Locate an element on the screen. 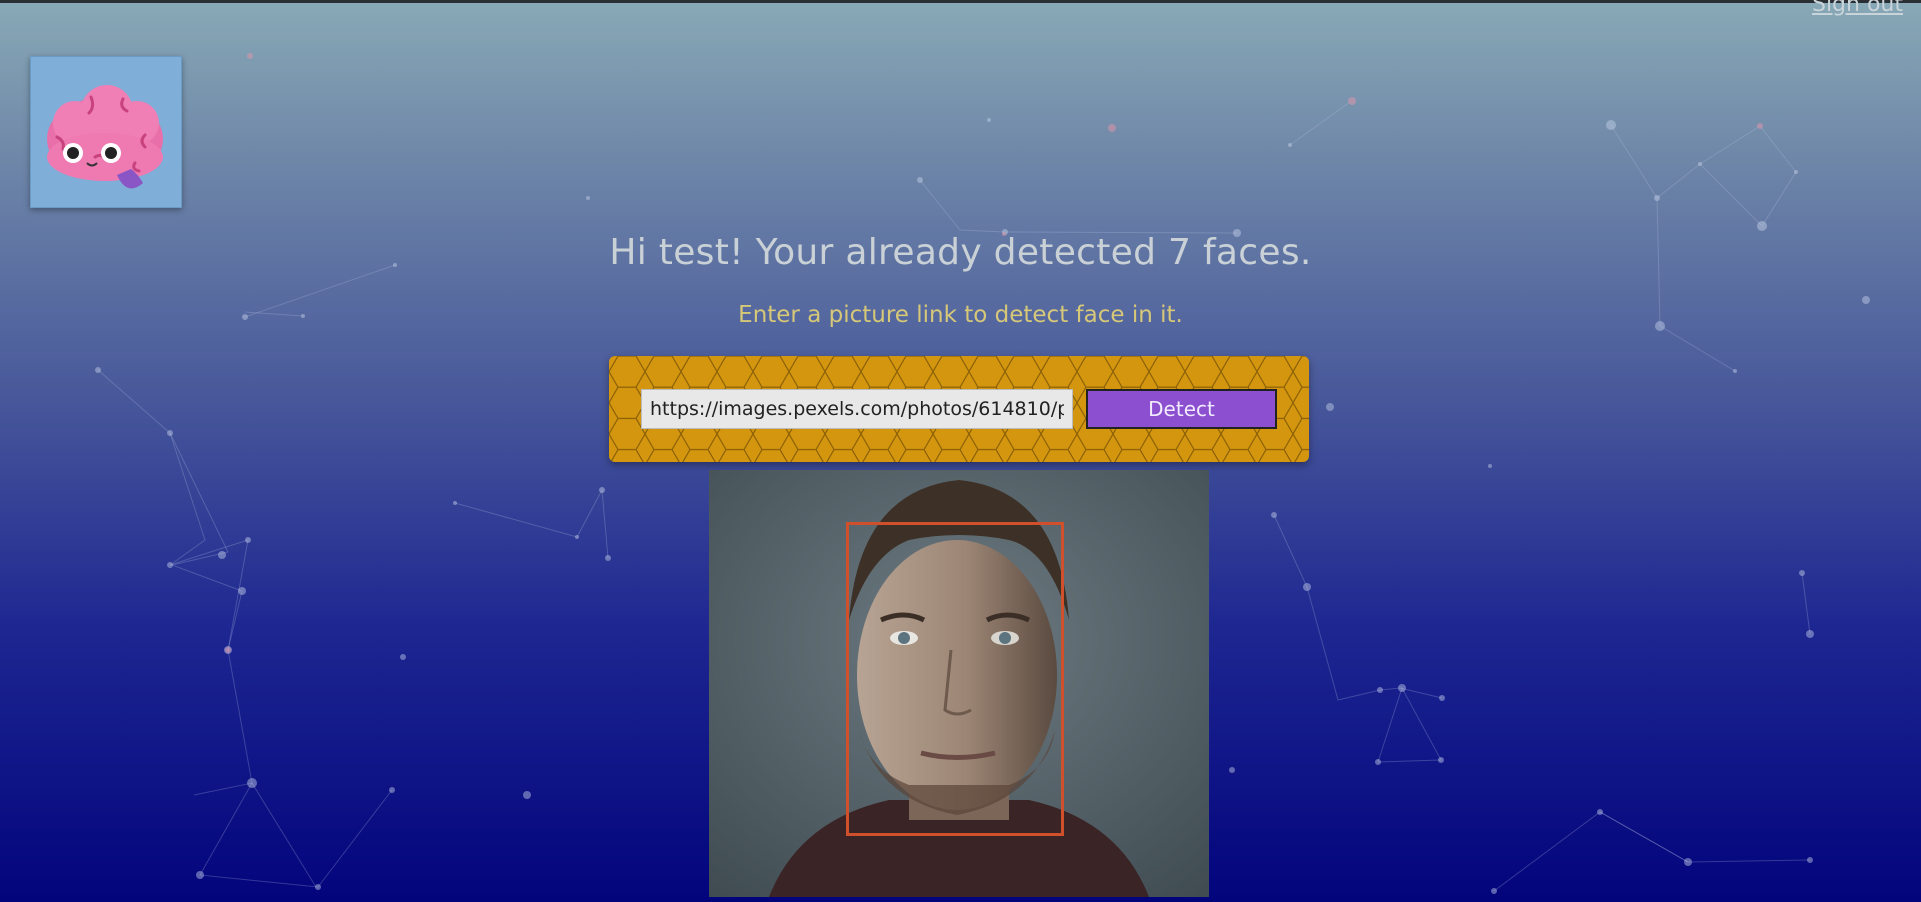 Image resolution: width=1921 pixels, height=902 pixels. image-url-input is located at coordinates (857, 409).